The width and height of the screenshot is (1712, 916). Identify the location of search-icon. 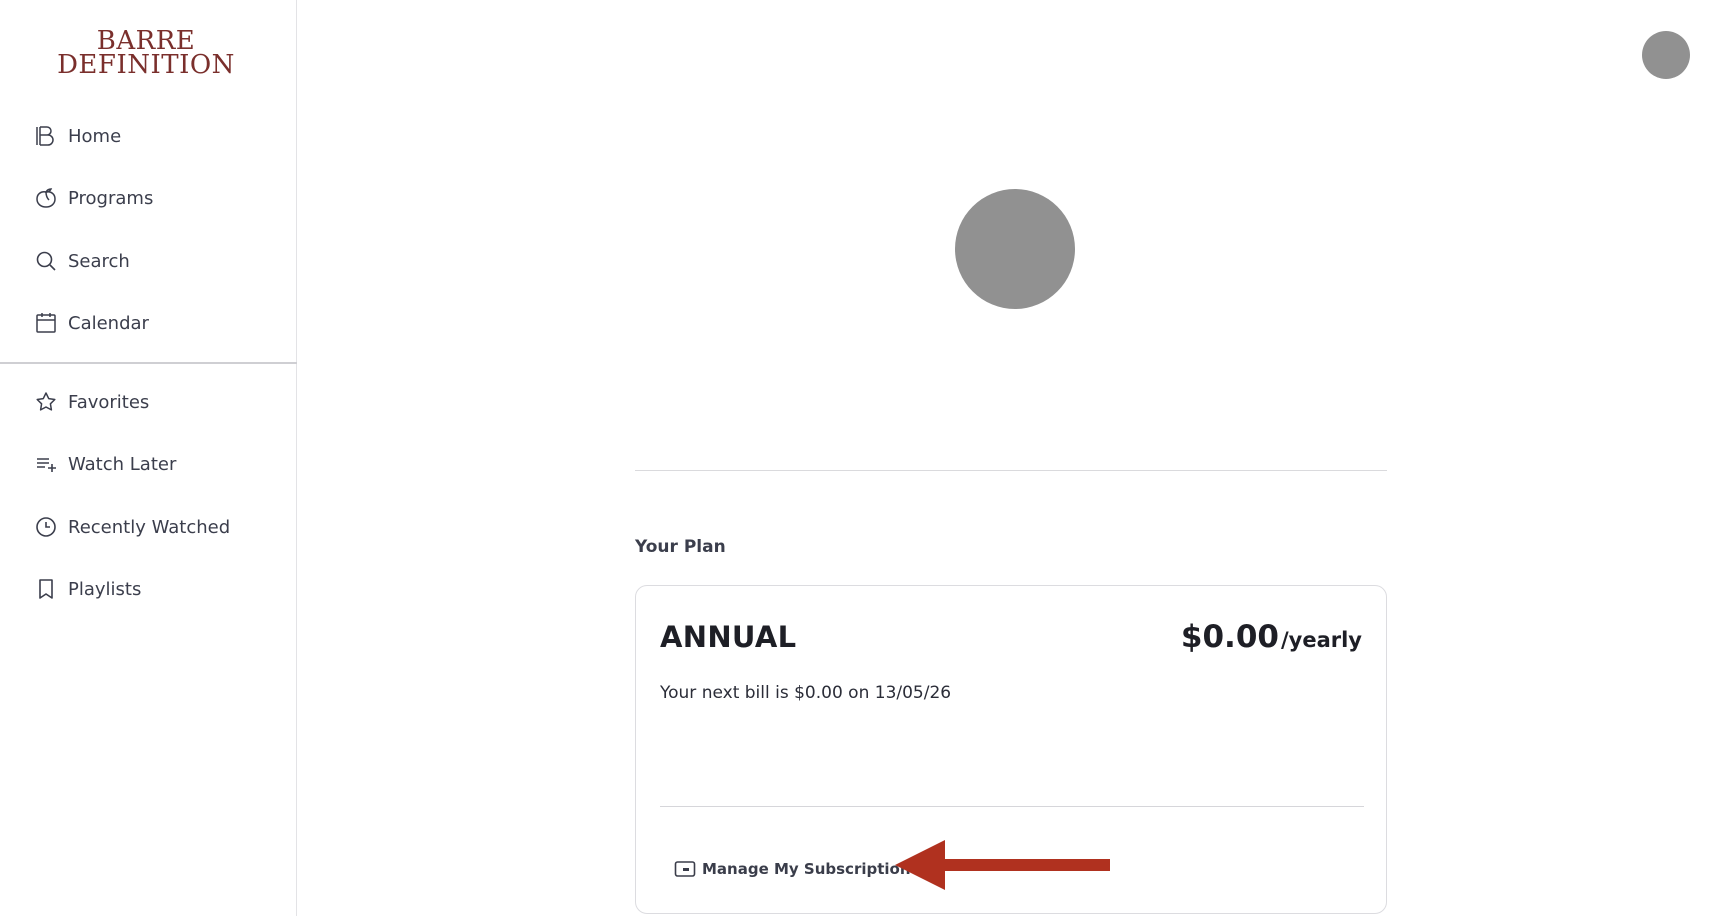
(46, 261).